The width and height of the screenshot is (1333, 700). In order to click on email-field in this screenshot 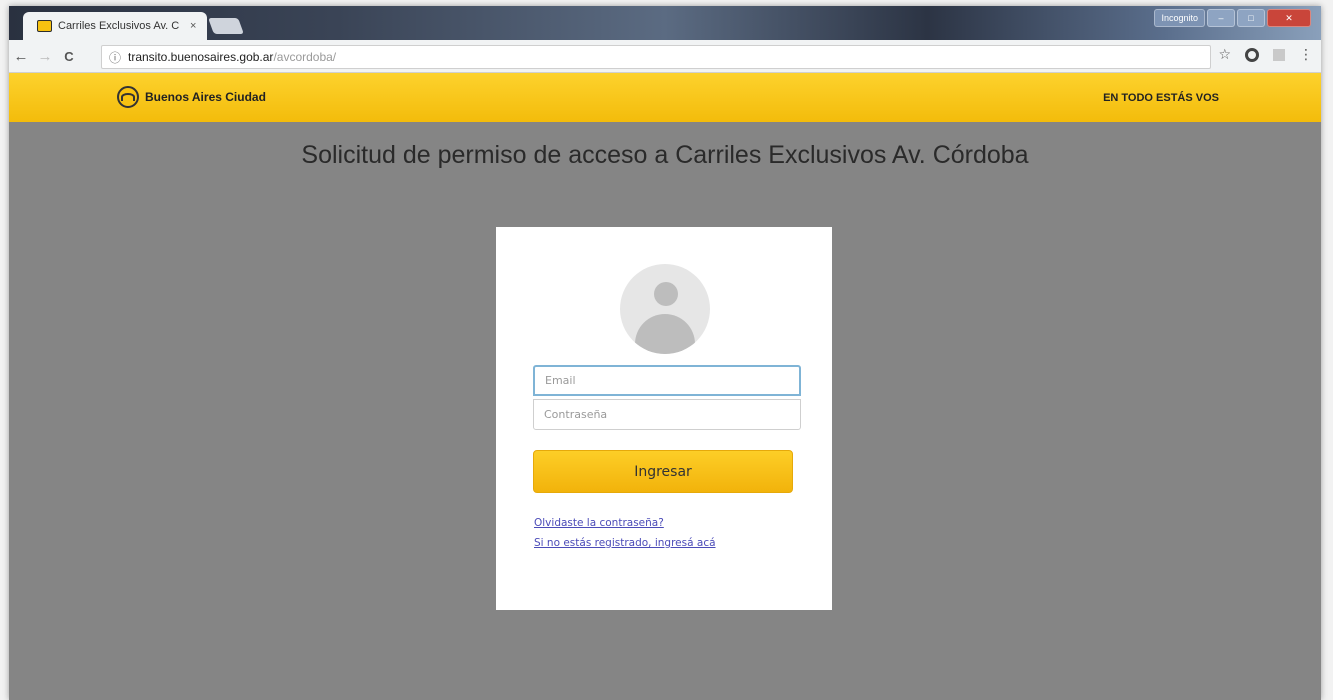, I will do `click(667, 380)`.